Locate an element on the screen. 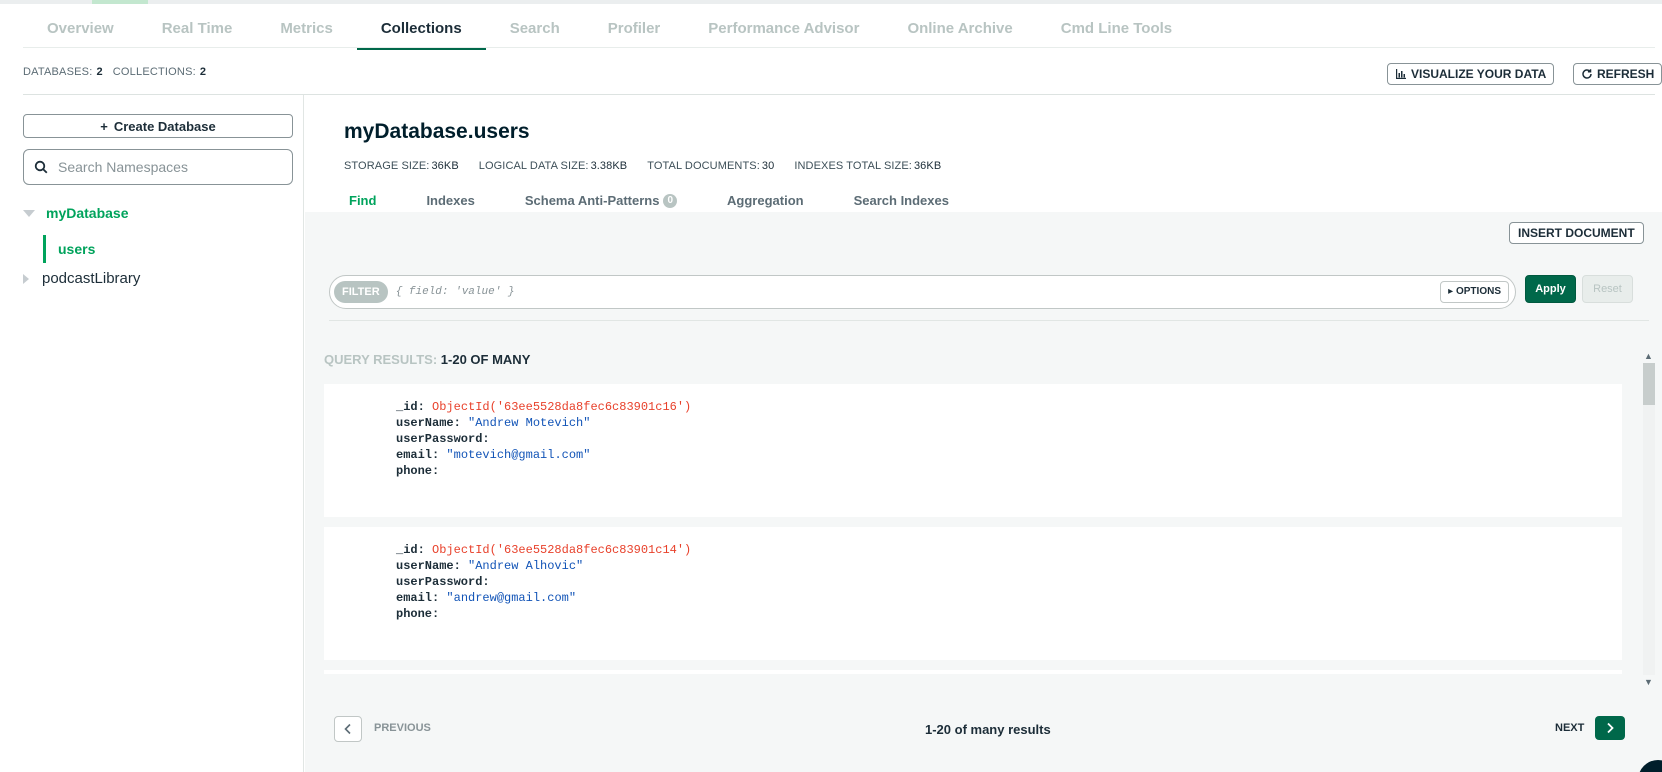 This screenshot has height=772, width=1662. databases-count: DATABASES: 2 is located at coordinates (63, 72).